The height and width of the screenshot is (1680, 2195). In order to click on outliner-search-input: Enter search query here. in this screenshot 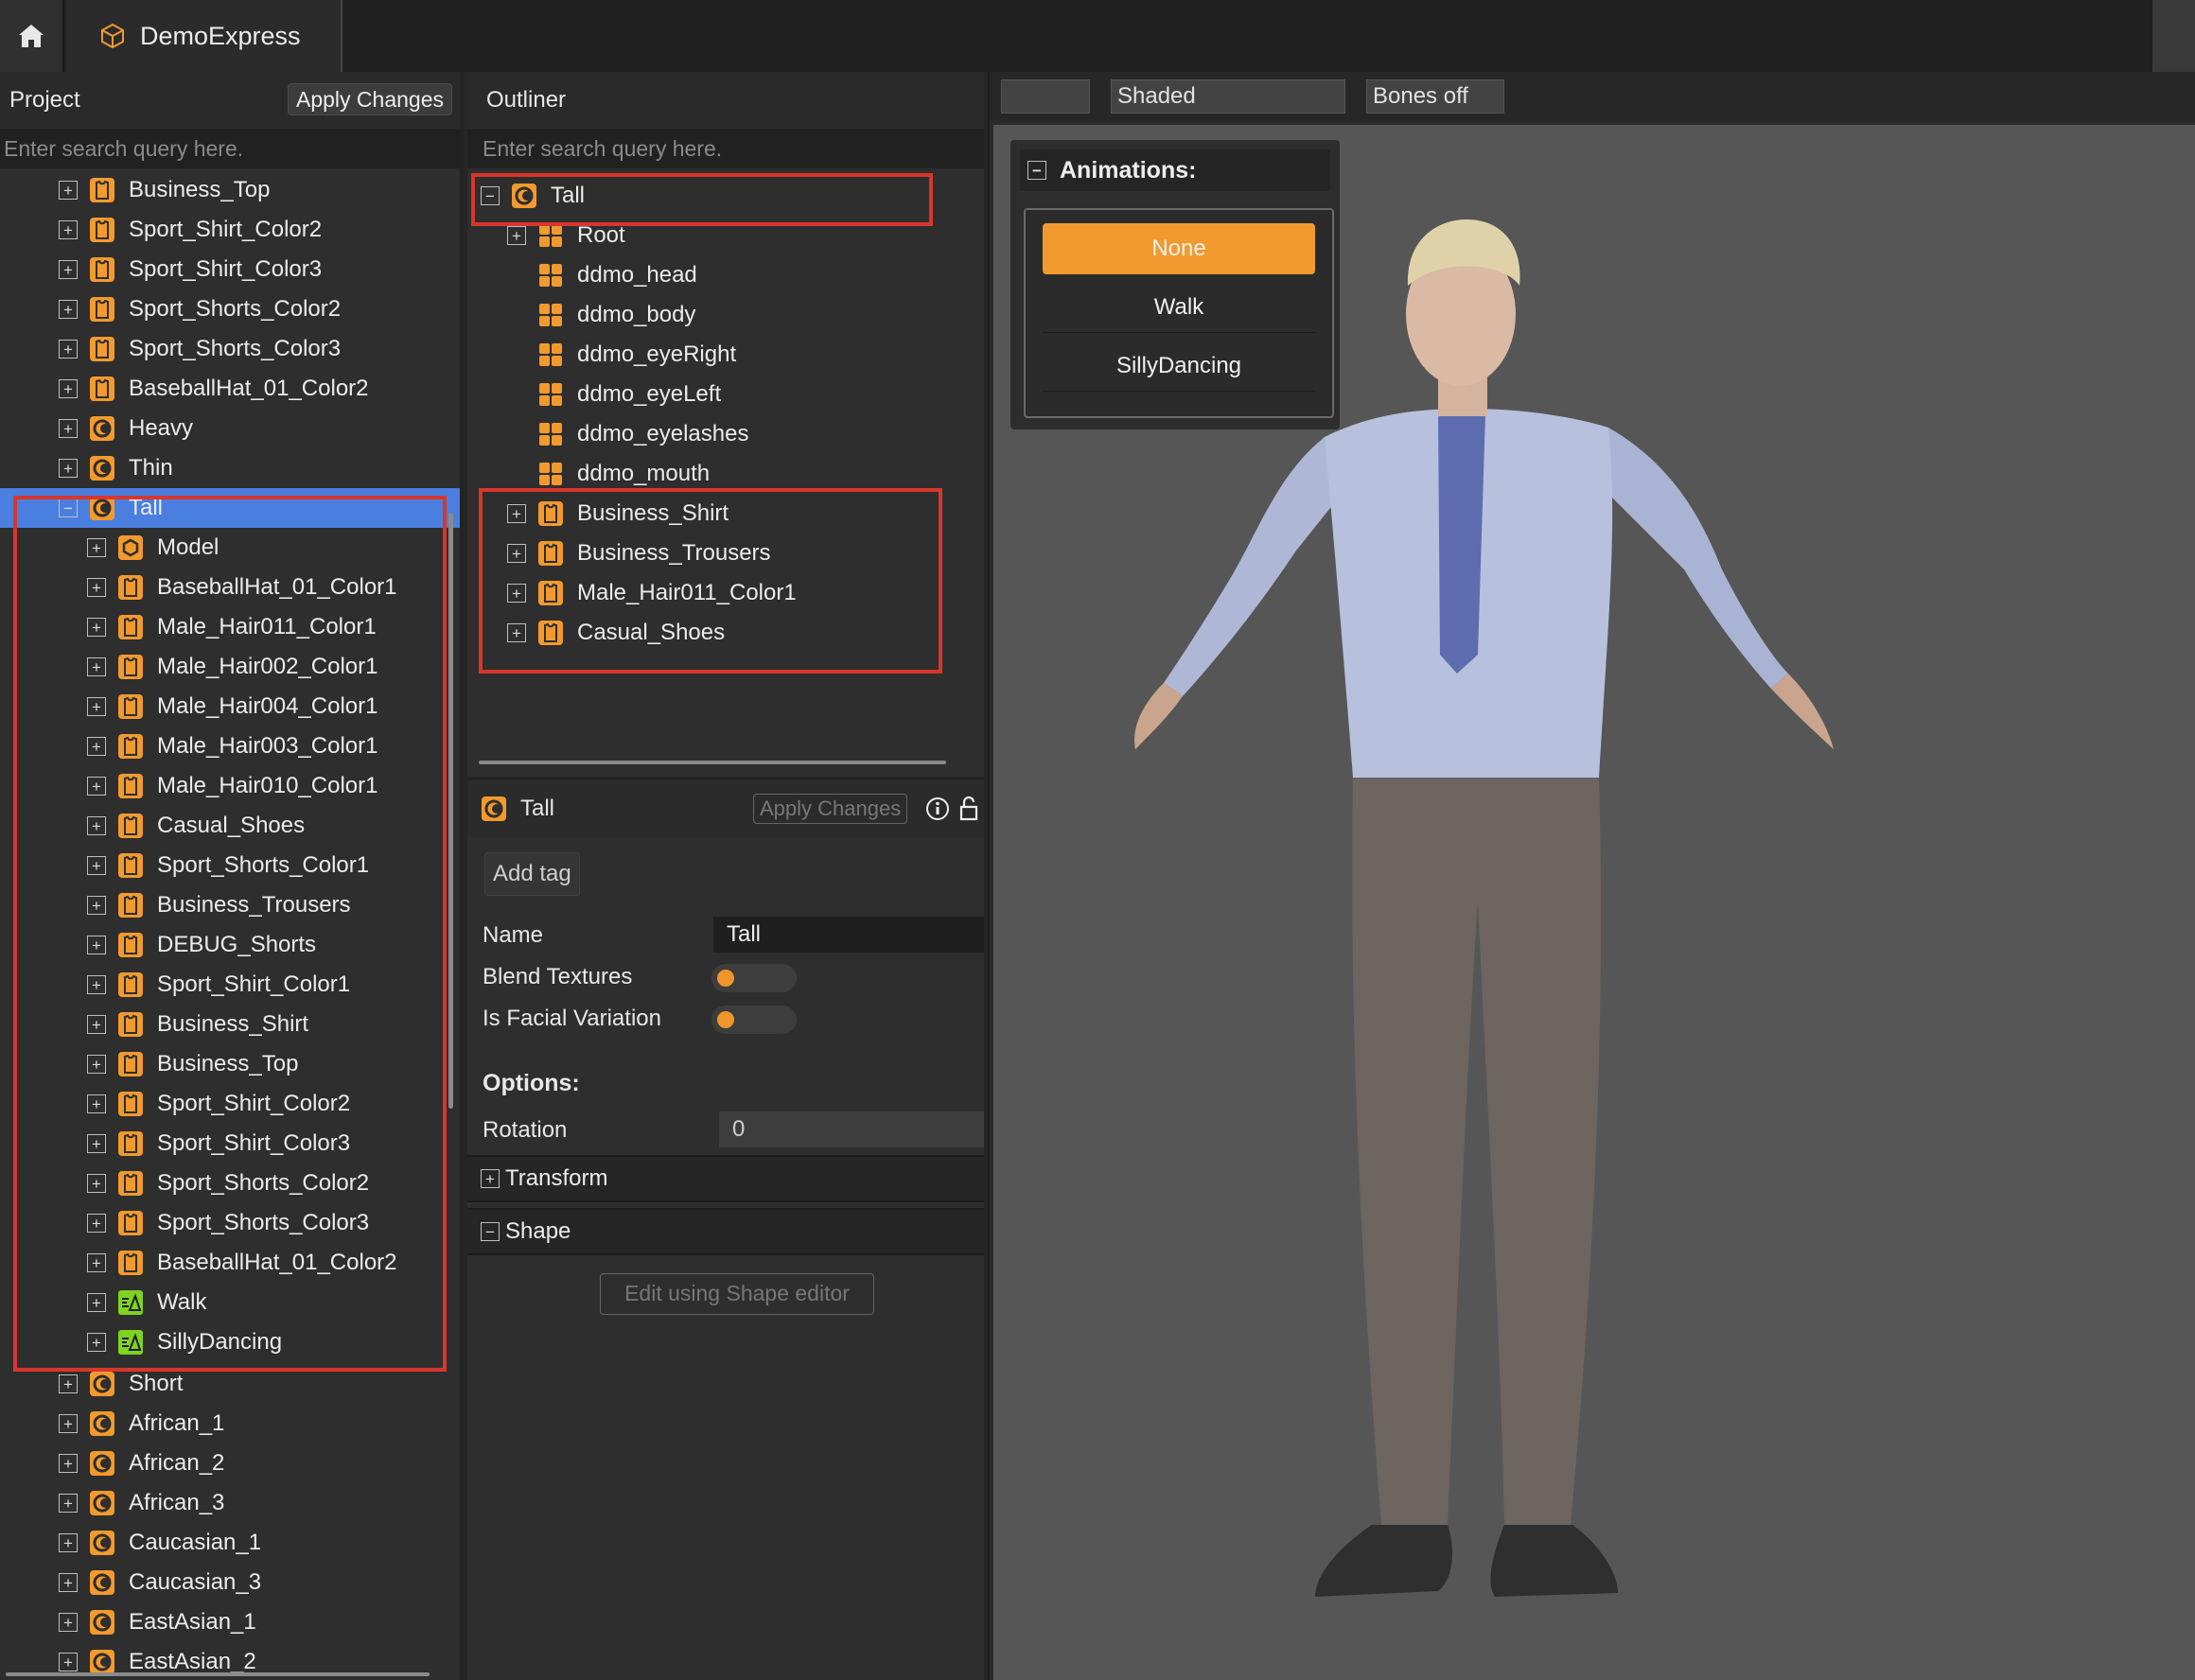, I will do `click(725, 148)`.